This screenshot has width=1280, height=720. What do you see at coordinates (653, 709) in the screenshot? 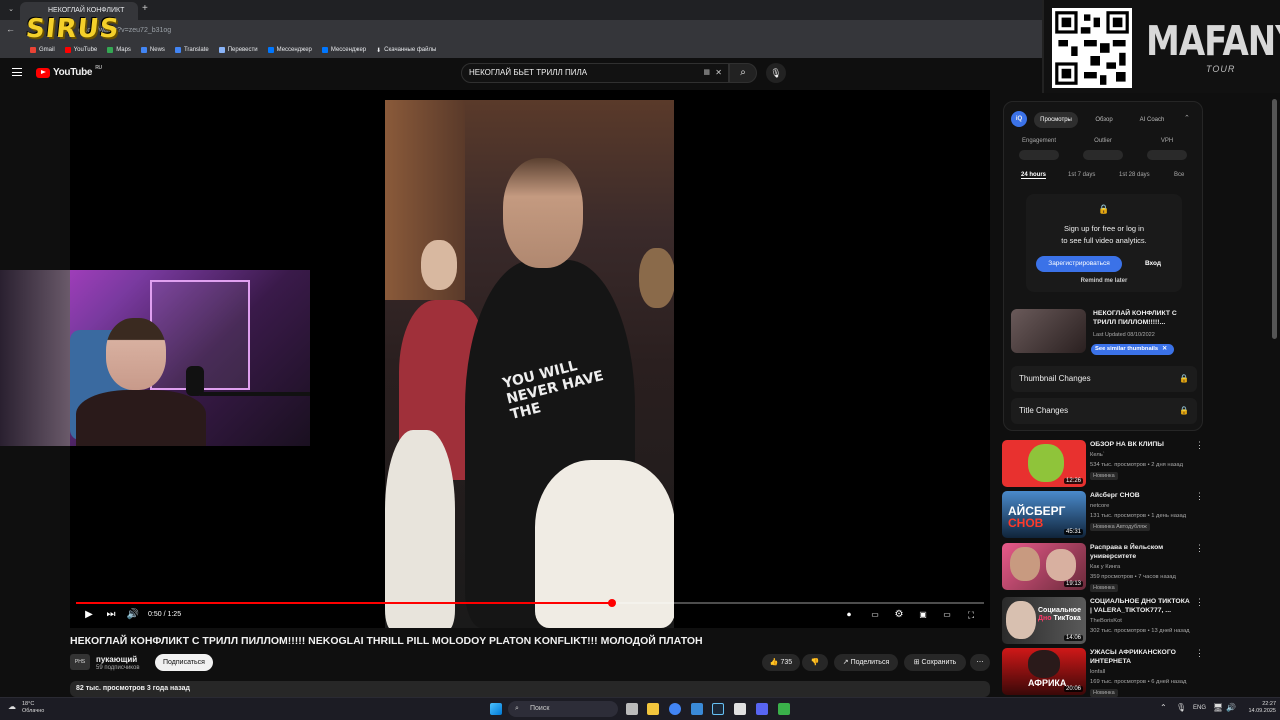
I see `file-explorer-icon` at bounding box center [653, 709].